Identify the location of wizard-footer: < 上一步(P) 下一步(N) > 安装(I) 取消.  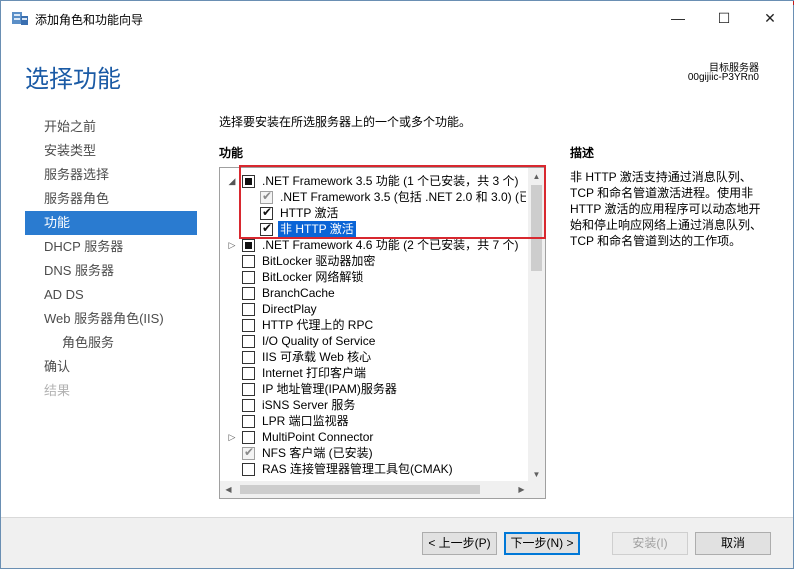
(397, 542).